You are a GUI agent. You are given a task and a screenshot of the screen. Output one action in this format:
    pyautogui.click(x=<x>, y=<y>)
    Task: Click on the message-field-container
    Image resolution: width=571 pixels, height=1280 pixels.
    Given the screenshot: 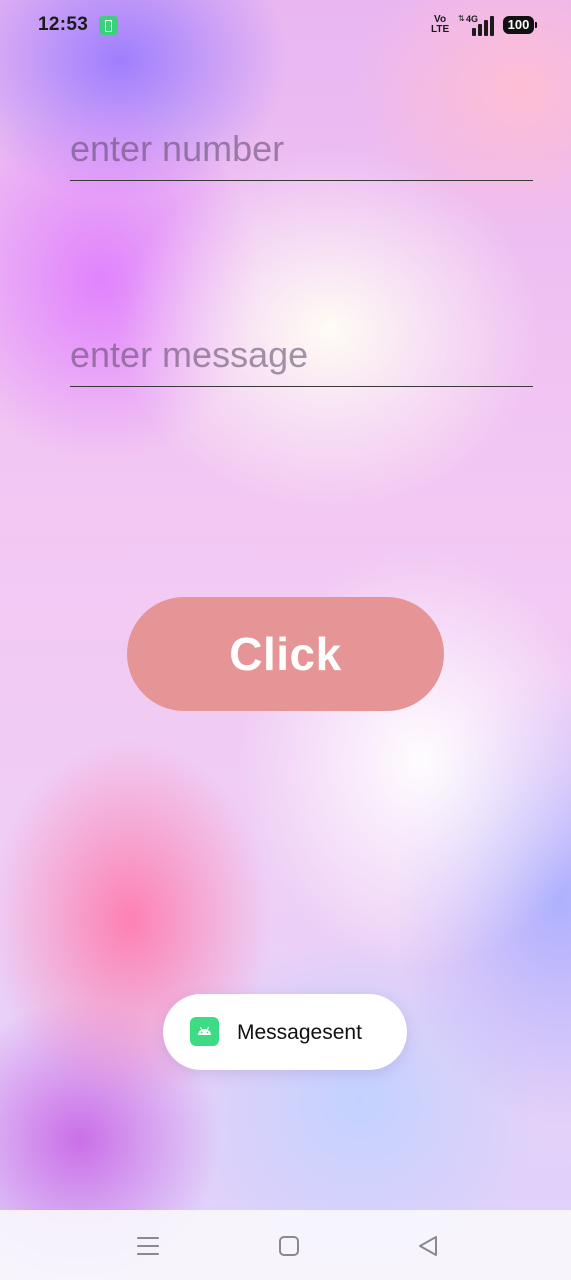 What is the action you would take?
    pyautogui.click(x=301, y=360)
    